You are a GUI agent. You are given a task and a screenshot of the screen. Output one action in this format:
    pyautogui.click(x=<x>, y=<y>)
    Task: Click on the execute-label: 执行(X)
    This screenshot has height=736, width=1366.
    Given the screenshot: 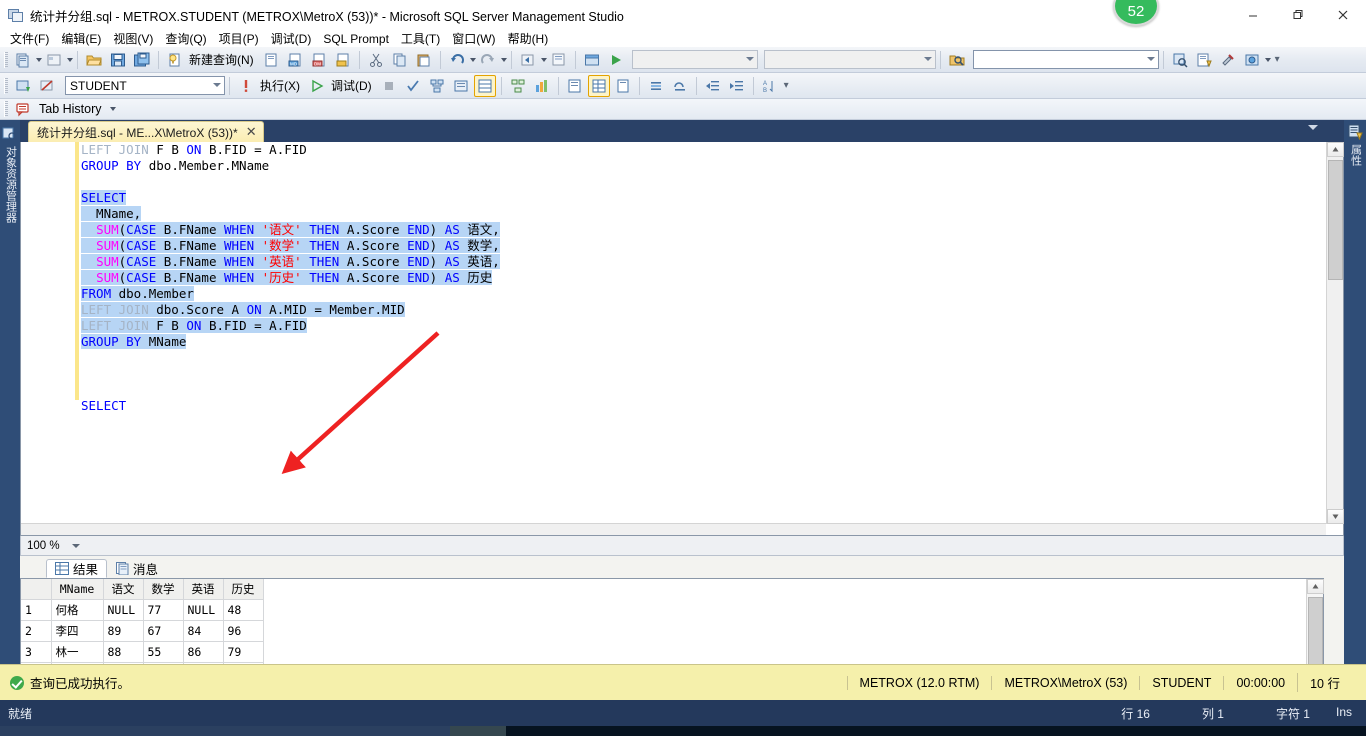 What is the action you would take?
    pyautogui.click(x=281, y=85)
    